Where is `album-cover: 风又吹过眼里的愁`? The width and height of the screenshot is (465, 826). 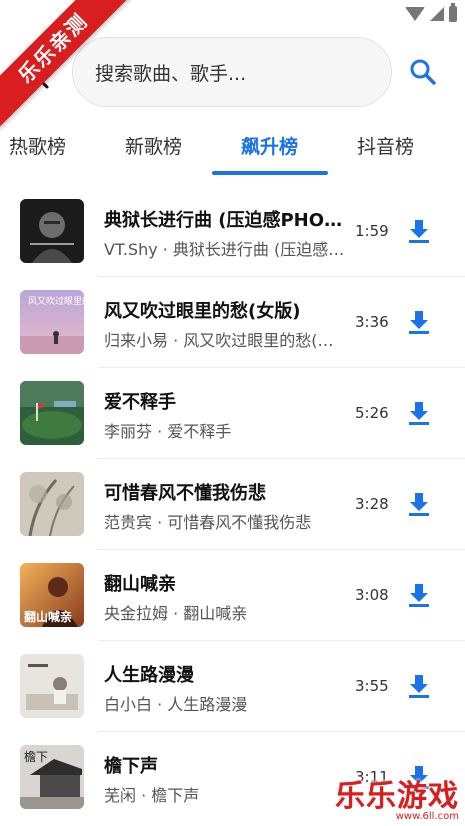
album-cover: 风又吹过眼里的愁 is located at coordinates (52, 322).